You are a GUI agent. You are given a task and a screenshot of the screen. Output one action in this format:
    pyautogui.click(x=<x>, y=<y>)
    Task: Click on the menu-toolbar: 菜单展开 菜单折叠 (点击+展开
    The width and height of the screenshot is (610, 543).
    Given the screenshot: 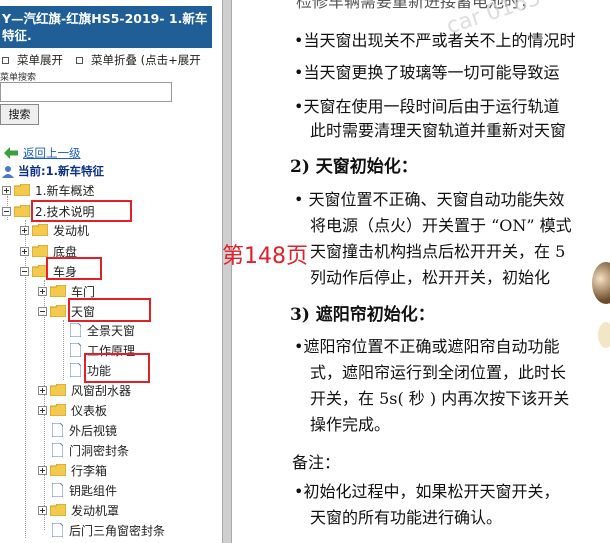 What is the action you would take?
    pyautogui.click(x=111, y=60)
    